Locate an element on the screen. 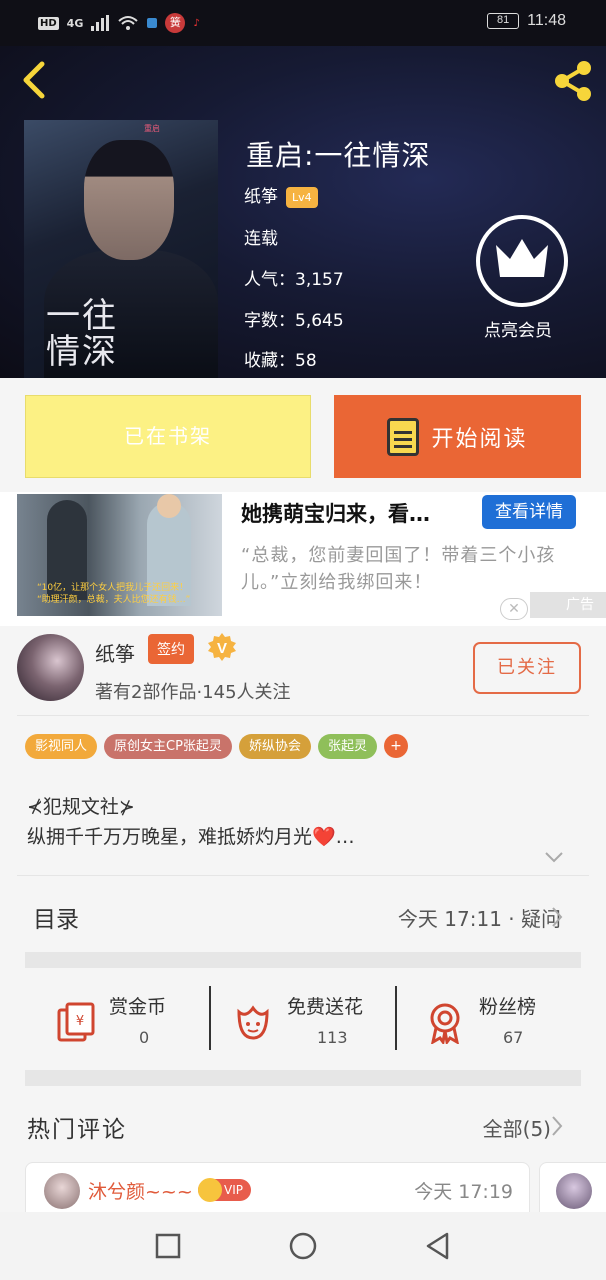 This screenshot has width=606, height=1280. stats-row: ¥ 赏金币 0 免费送花 113 粉丝榜 67 is located at coordinates (303, 1019).